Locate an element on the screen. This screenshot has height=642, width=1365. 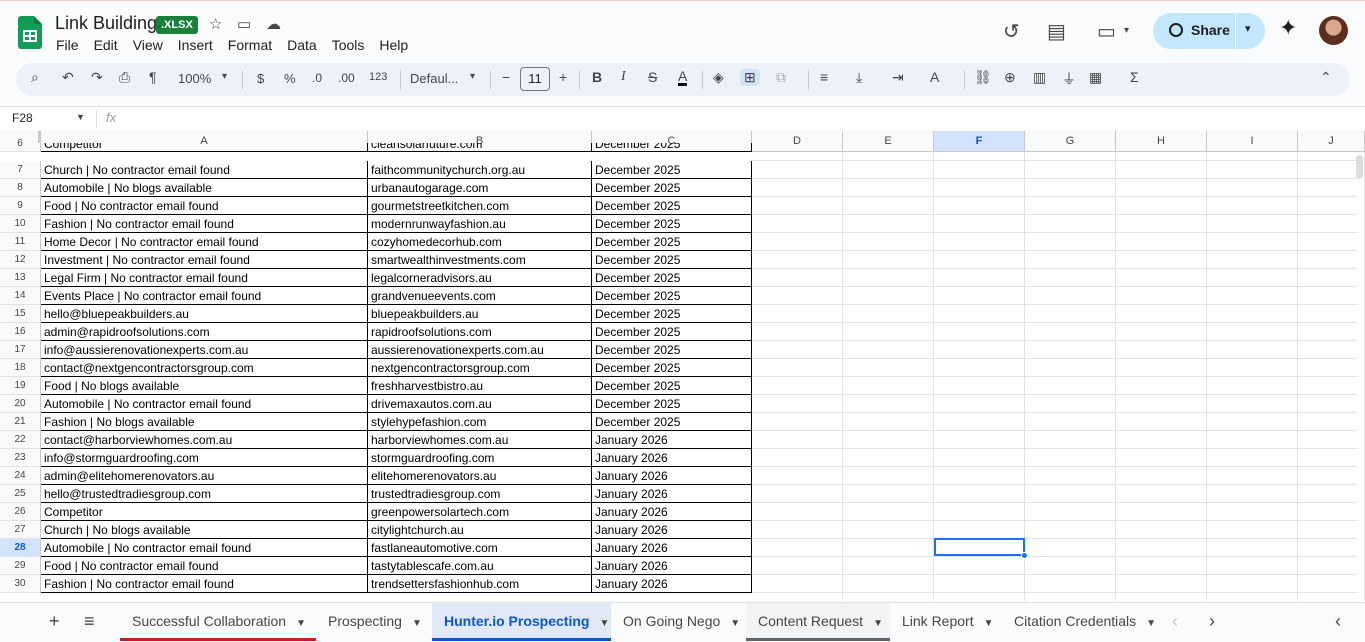
row-header: 26 is located at coordinates (20, 512).